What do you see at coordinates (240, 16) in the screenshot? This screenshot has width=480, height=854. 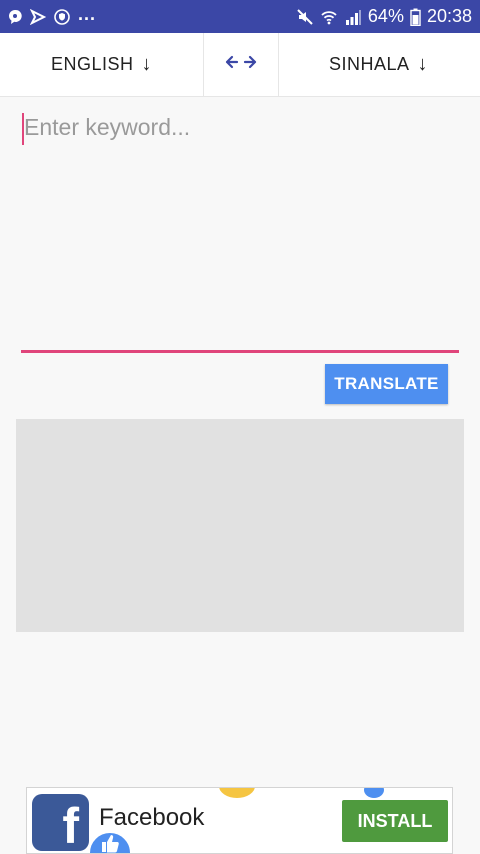 I see `status-bar: ... 64% 20:38` at bounding box center [240, 16].